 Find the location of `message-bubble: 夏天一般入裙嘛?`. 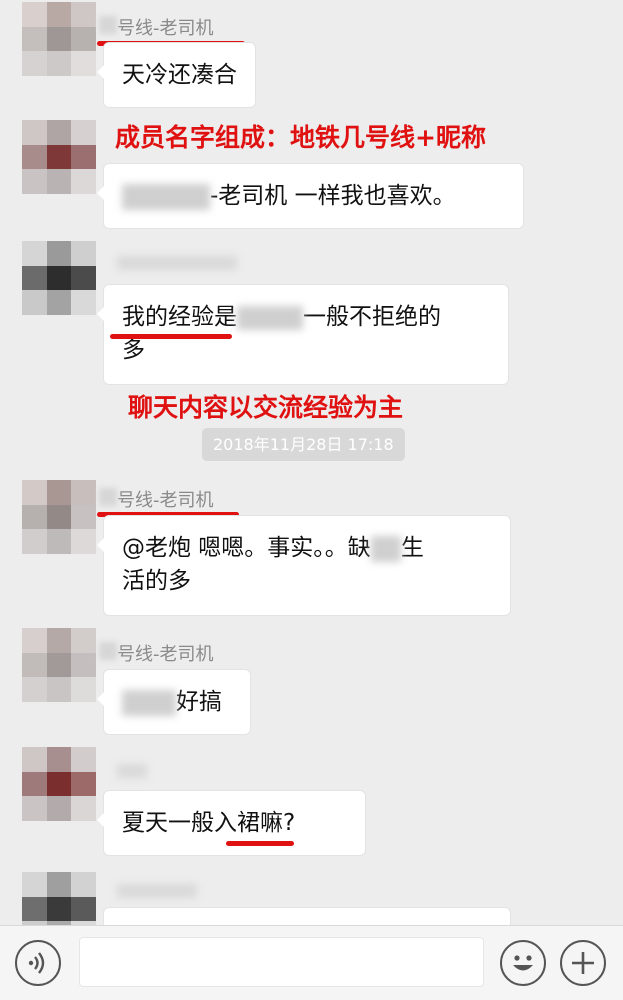

message-bubble: 夏天一般入裙嘛? is located at coordinates (231, 823).